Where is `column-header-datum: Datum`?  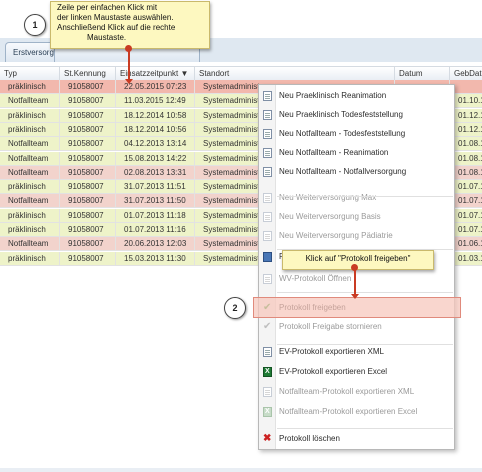 column-header-datum: Datum is located at coordinates (422, 73).